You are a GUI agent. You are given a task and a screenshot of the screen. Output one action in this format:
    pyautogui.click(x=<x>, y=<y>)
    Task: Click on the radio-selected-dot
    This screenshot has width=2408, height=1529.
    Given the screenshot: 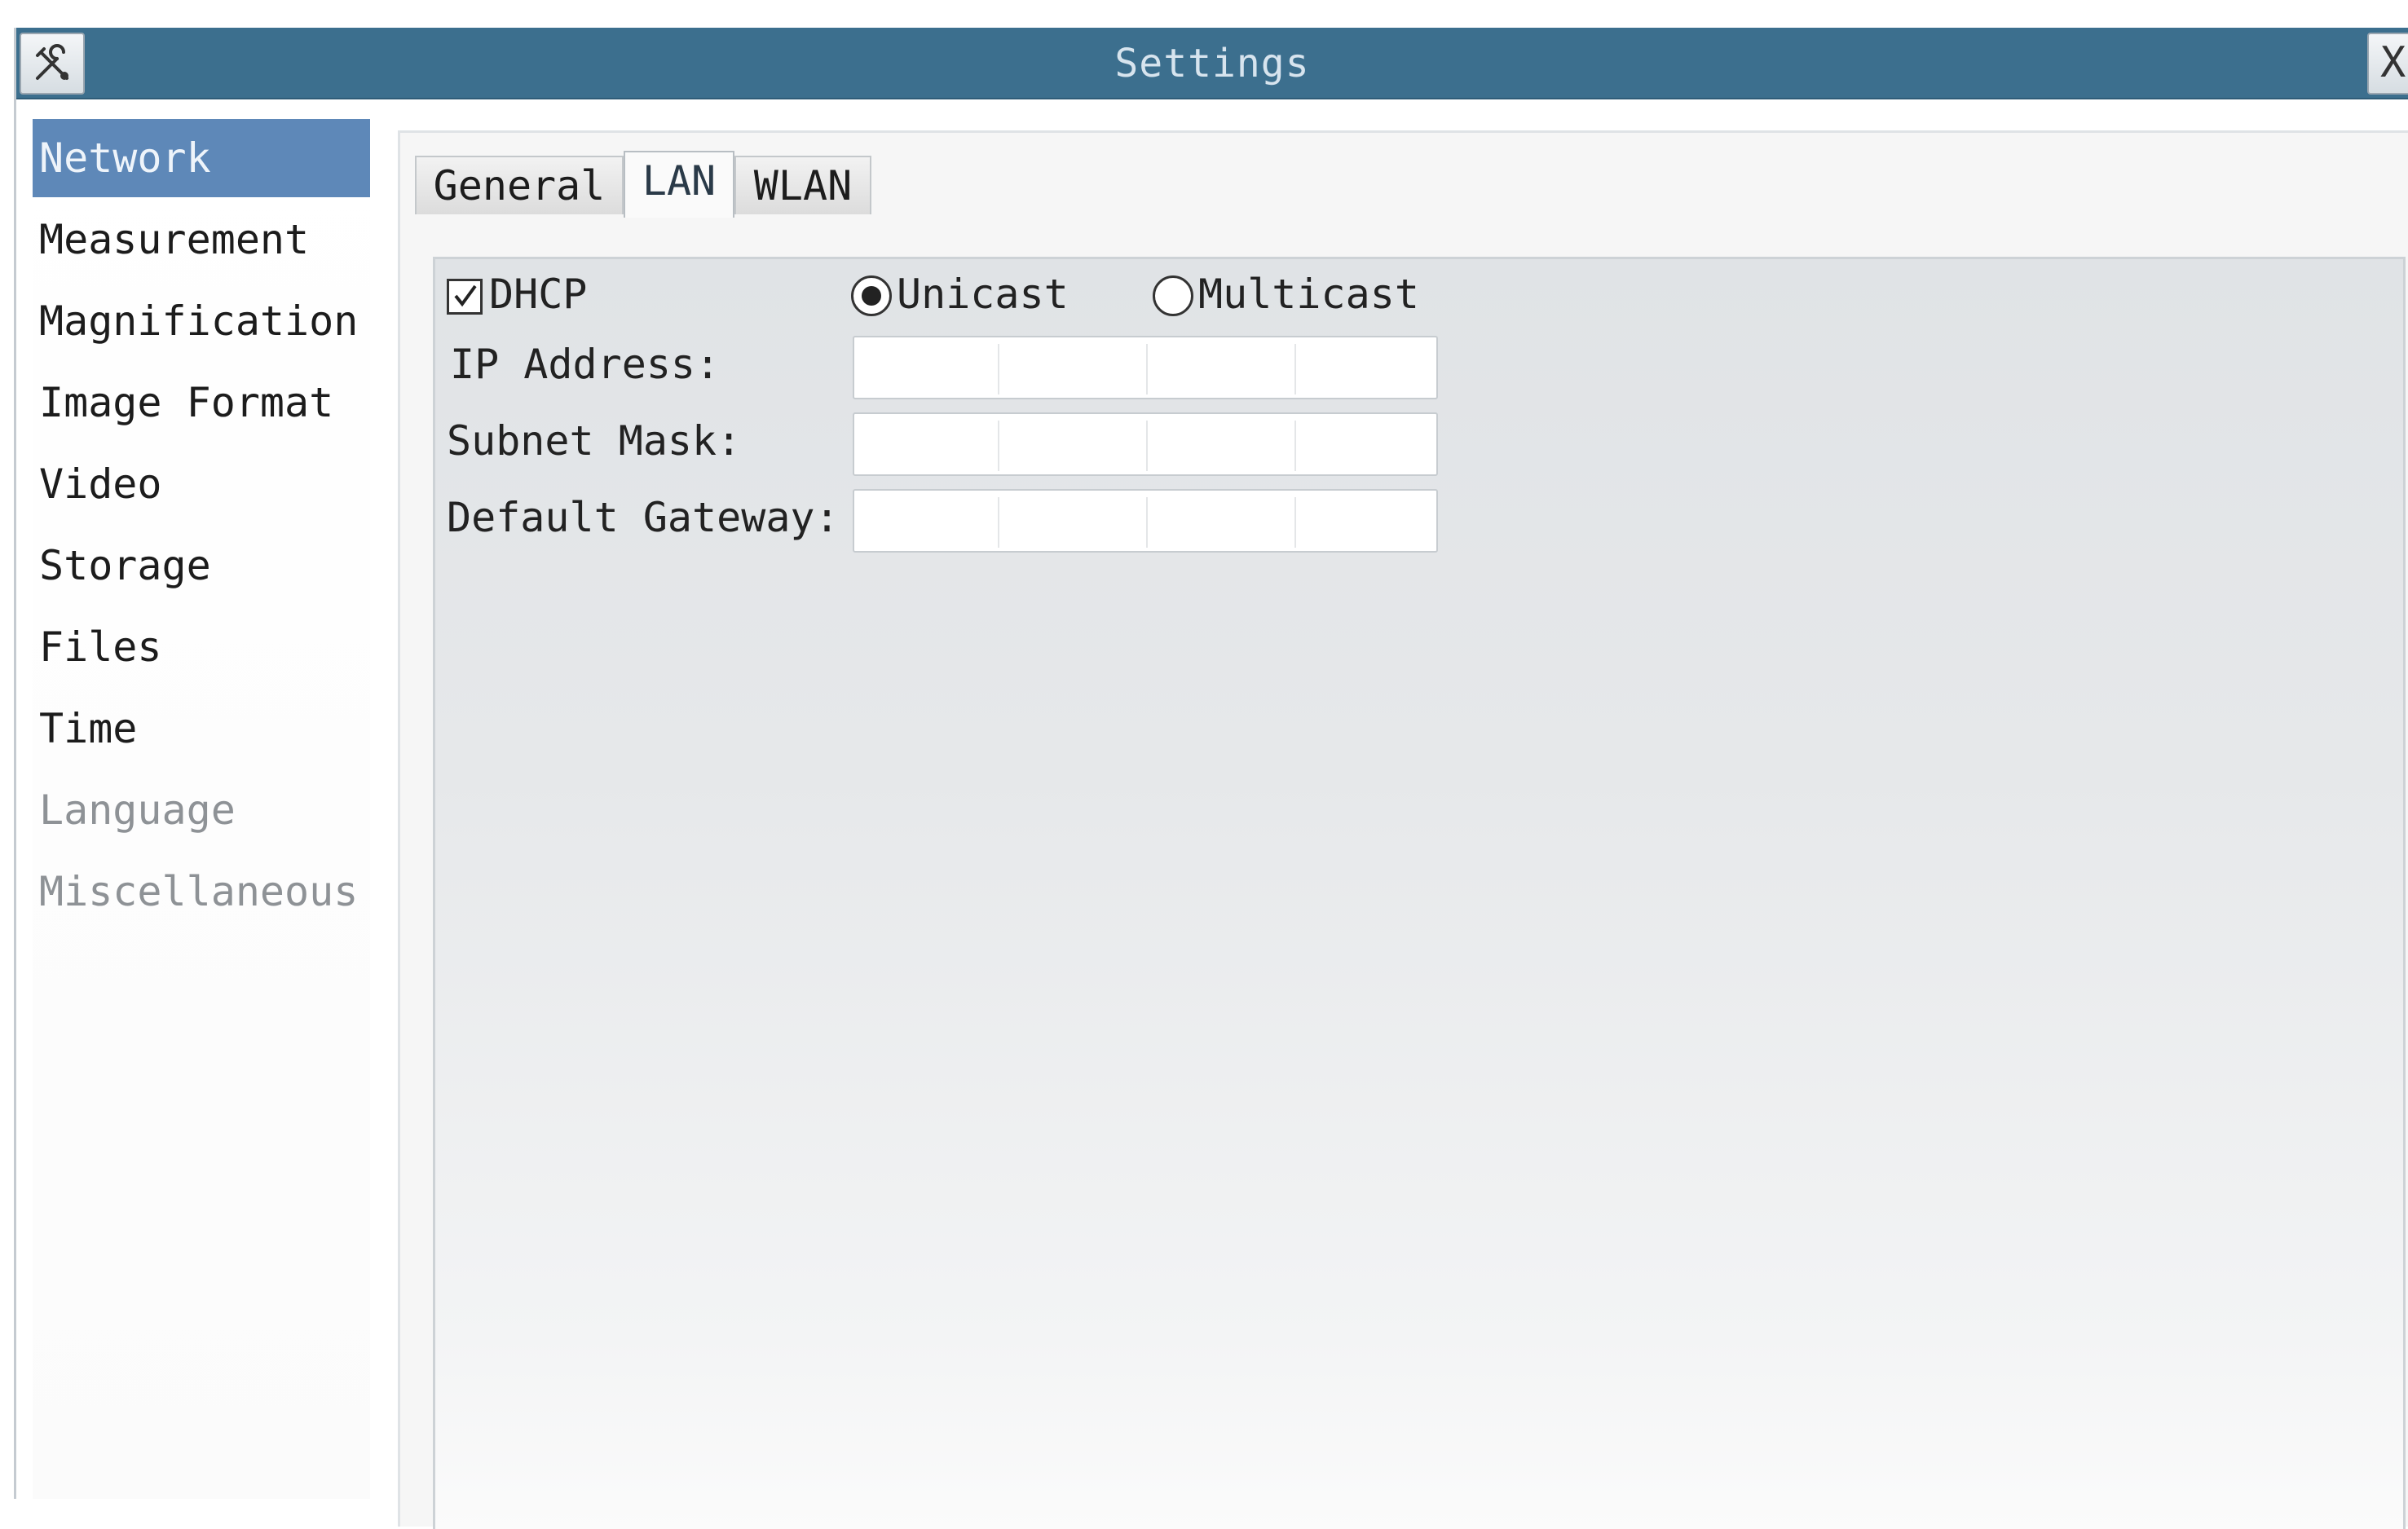 What is the action you would take?
    pyautogui.click(x=871, y=296)
    